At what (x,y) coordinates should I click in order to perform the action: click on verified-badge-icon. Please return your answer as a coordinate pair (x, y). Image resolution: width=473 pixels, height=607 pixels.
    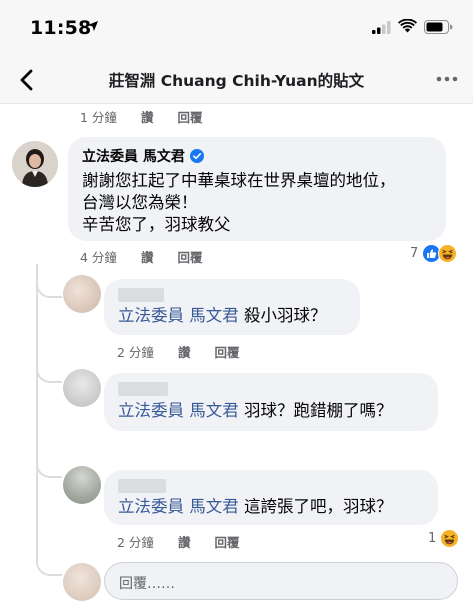
    Looking at the image, I should click on (196, 156).